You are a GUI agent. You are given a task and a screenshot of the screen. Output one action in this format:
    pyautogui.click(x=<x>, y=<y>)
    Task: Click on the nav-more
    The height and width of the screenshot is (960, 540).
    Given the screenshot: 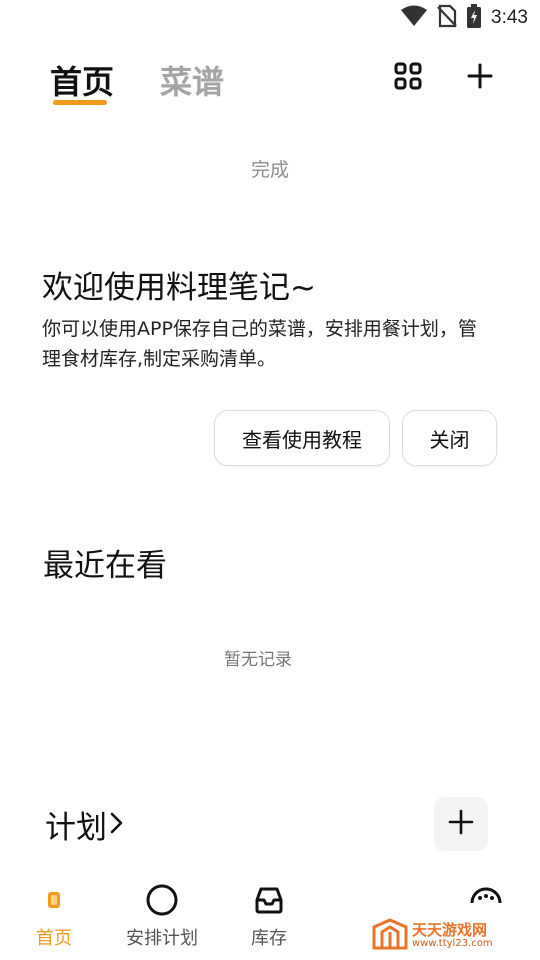 What is the action you would take?
    pyautogui.click(x=486, y=900)
    